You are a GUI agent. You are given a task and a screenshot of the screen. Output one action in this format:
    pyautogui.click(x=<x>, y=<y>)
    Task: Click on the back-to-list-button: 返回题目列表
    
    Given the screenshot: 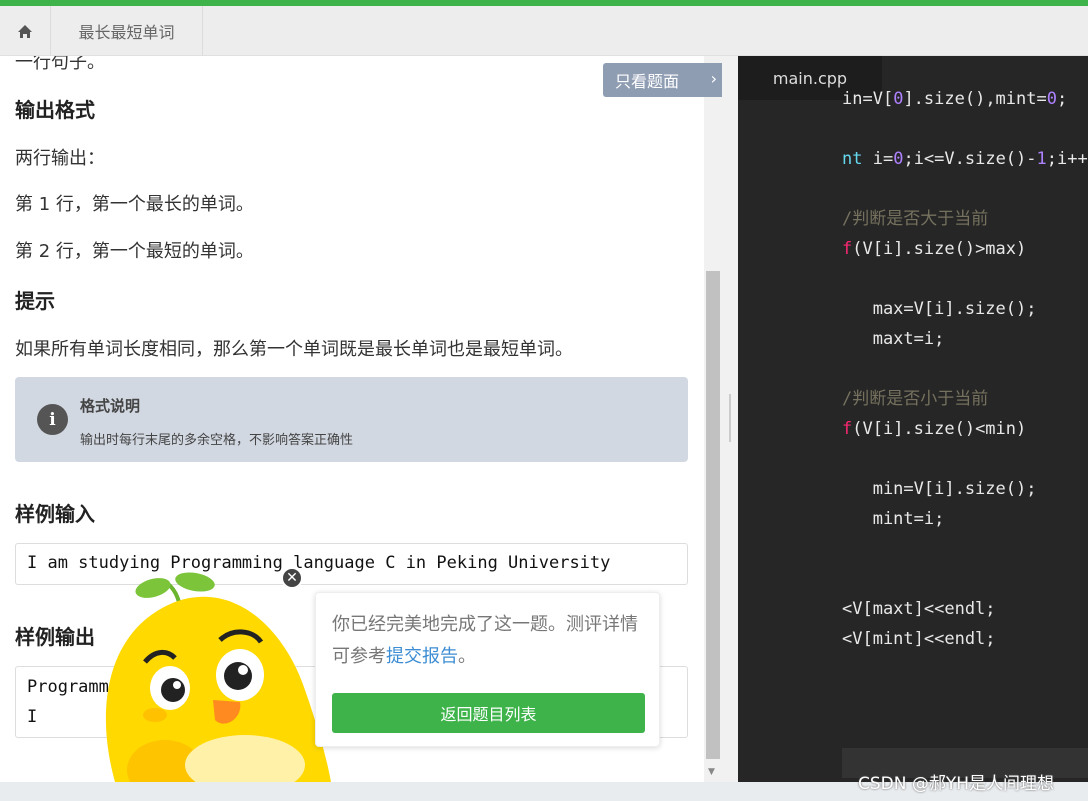 What is the action you would take?
    pyautogui.click(x=488, y=713)
    